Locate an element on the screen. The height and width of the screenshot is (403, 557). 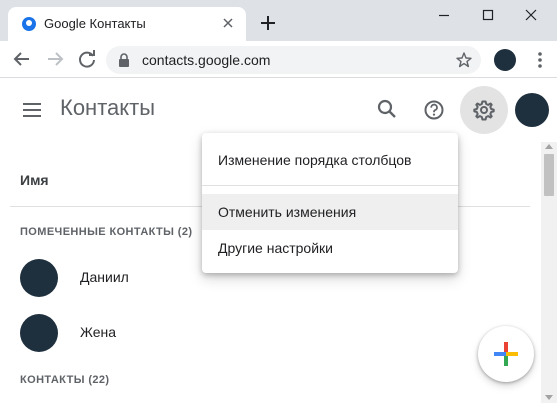
contact-name: Жена is located at coordinates (98, 332).